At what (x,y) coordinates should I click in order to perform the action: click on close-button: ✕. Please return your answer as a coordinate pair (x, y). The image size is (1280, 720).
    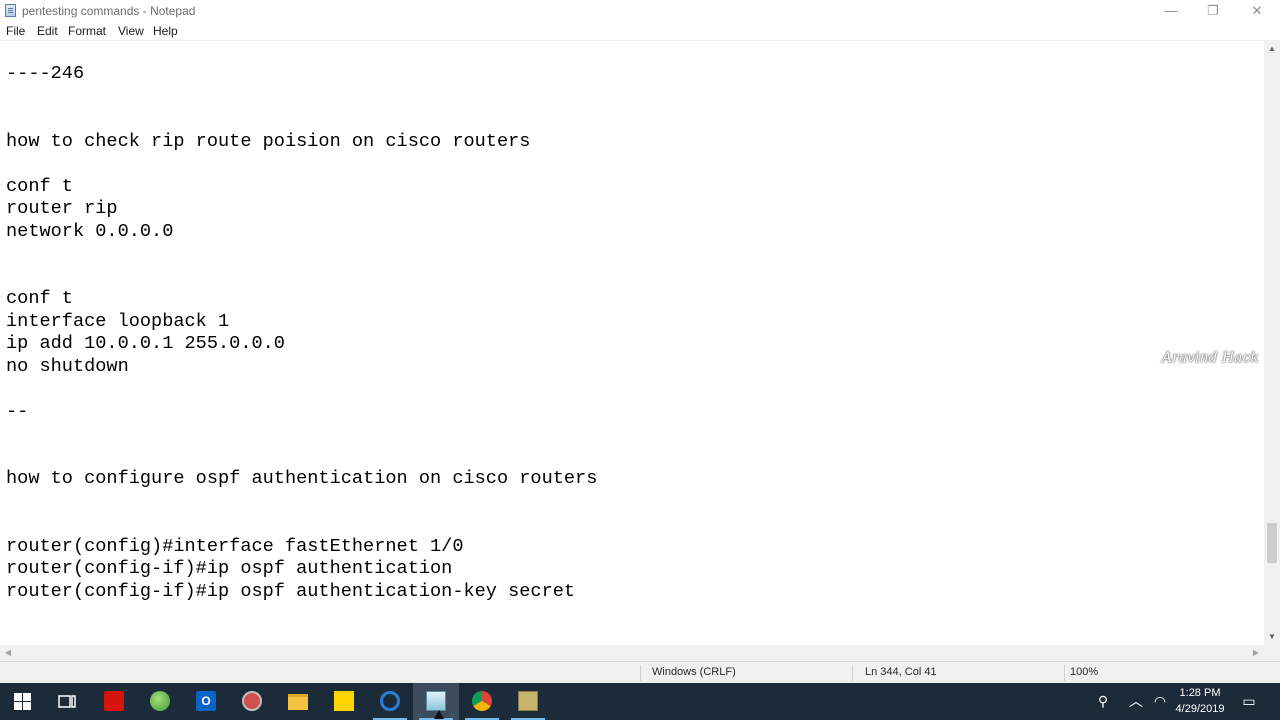
    Looking at the image, I should click on (1257, 11).